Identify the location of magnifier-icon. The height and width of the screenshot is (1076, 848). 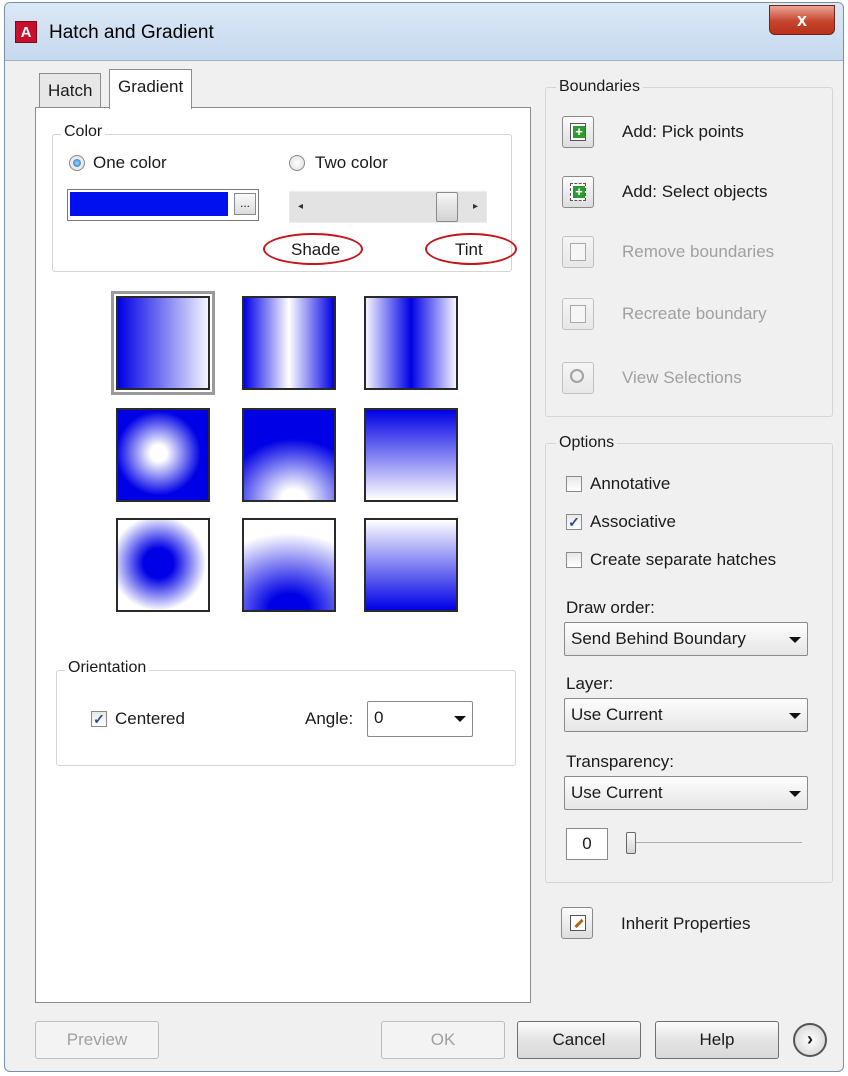
(577, 376).